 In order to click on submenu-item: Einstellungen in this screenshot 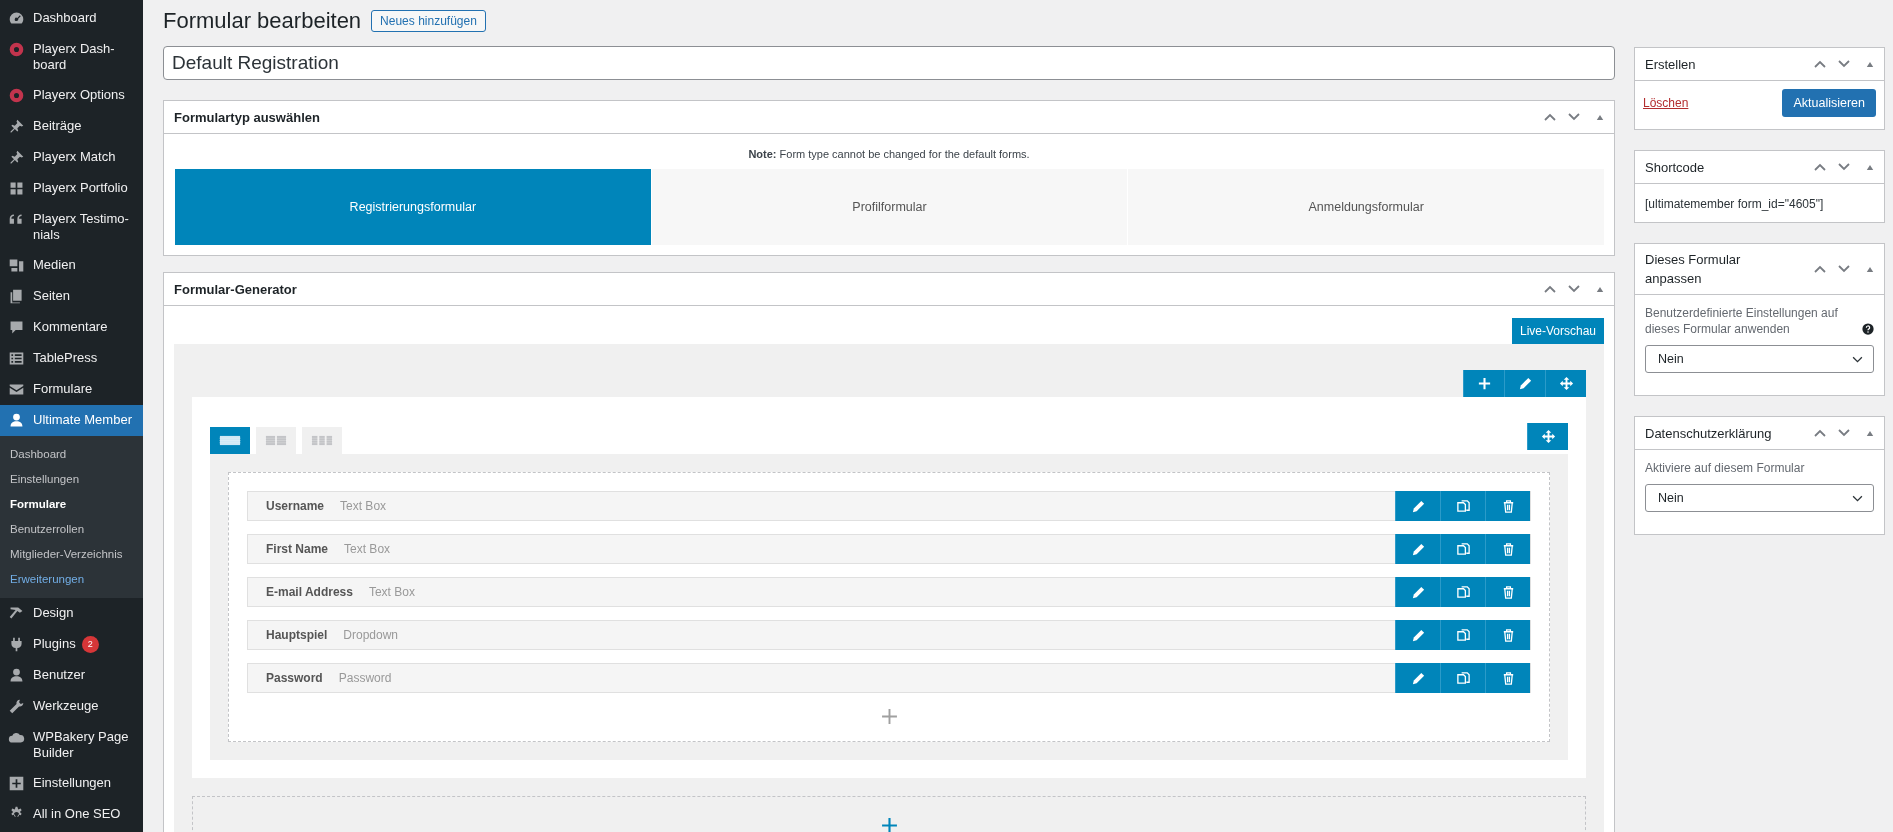, I will do `click(71, 479)`.